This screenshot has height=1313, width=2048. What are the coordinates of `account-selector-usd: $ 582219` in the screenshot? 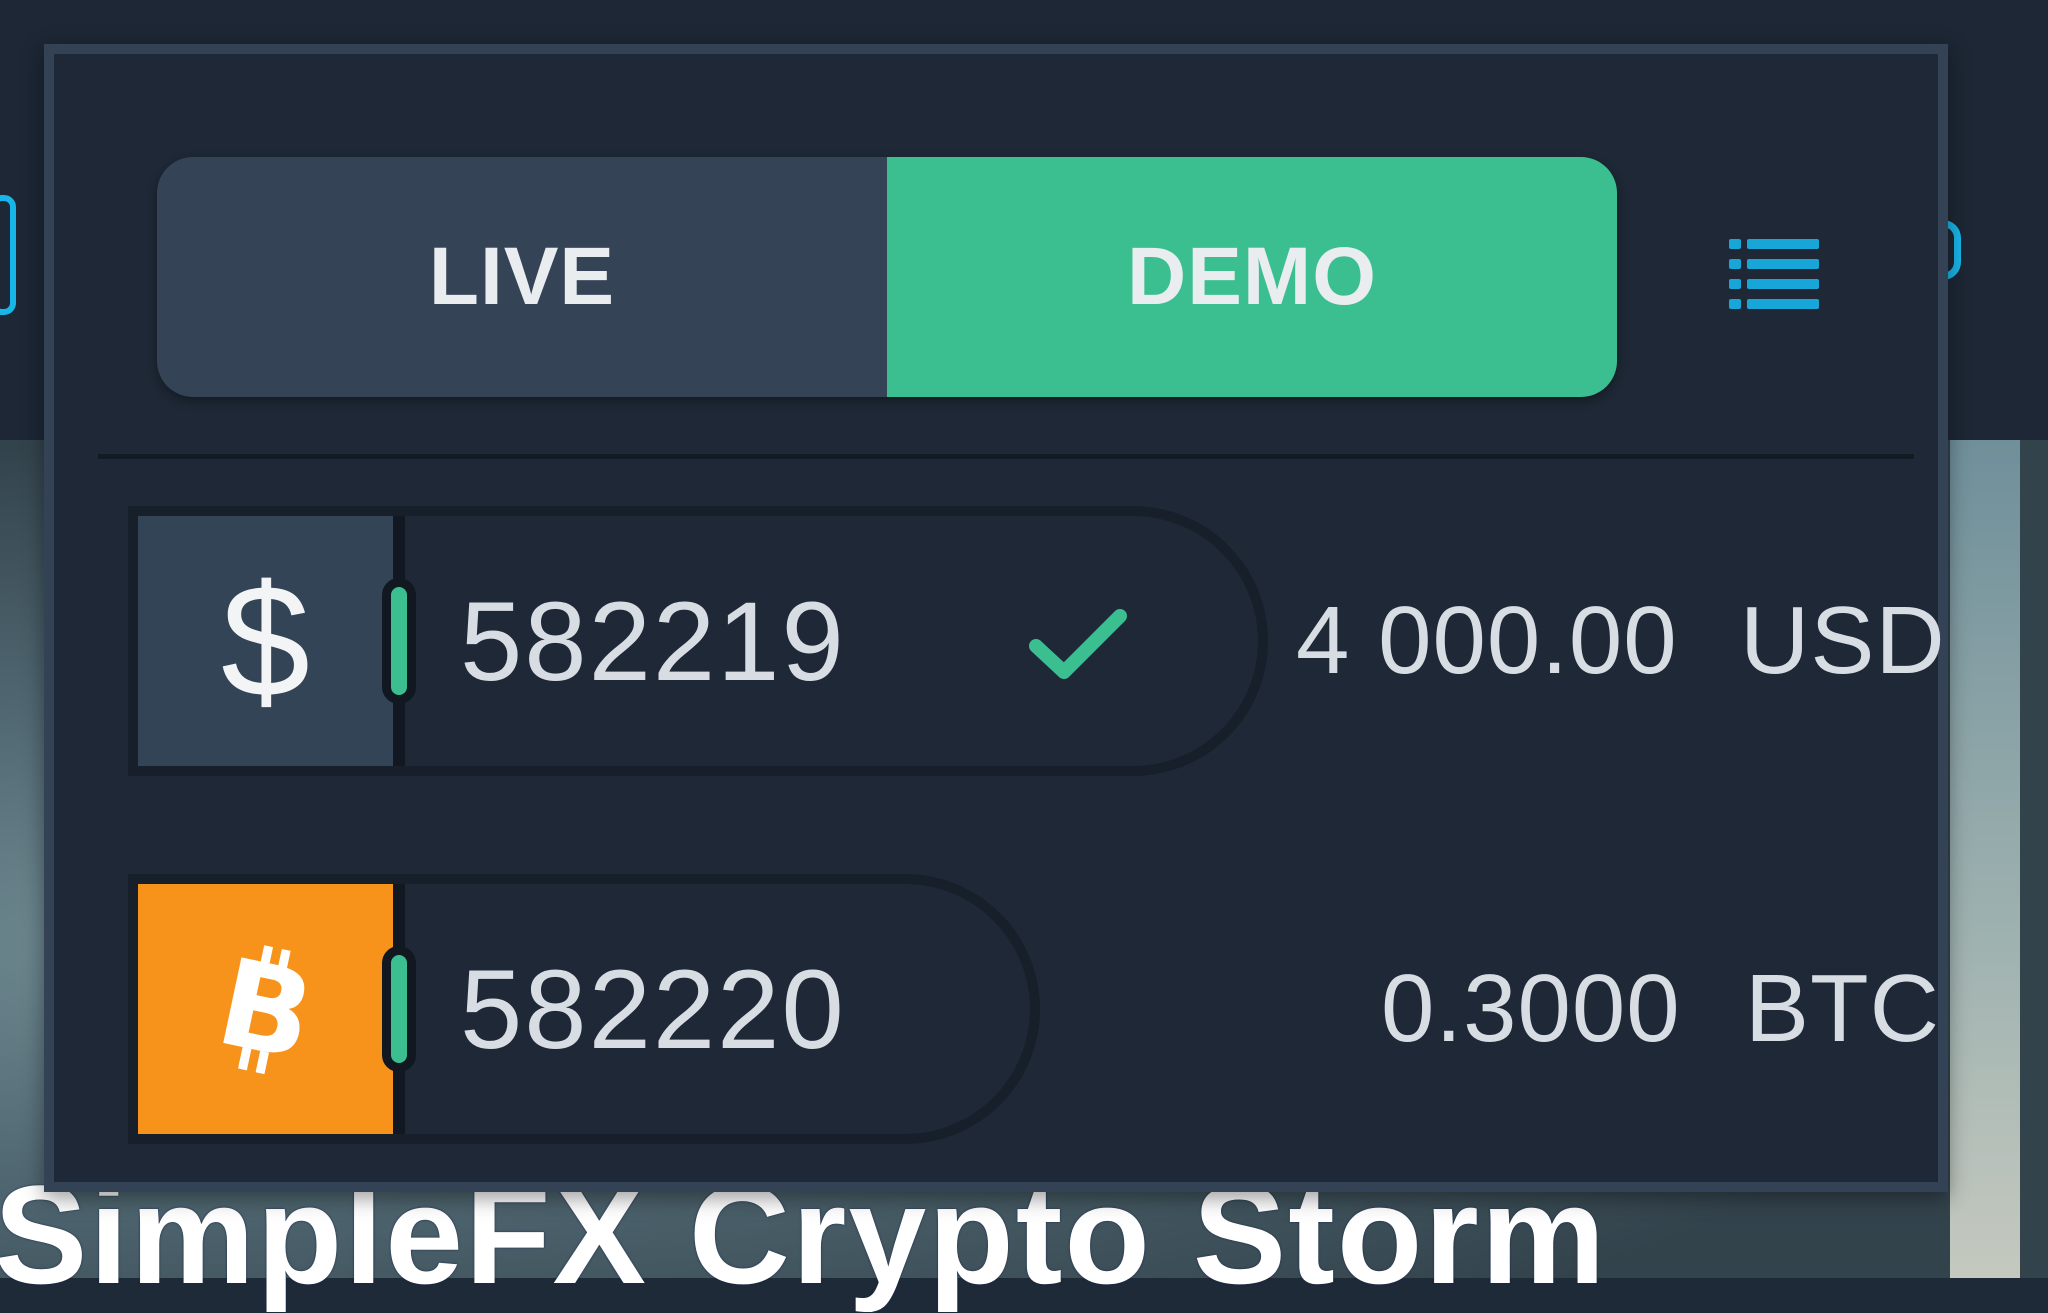 It's located at (698, 641).